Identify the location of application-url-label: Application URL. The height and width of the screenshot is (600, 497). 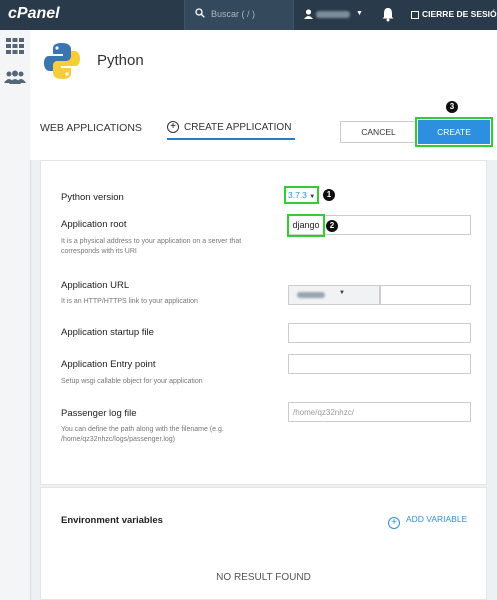
(95, 285).